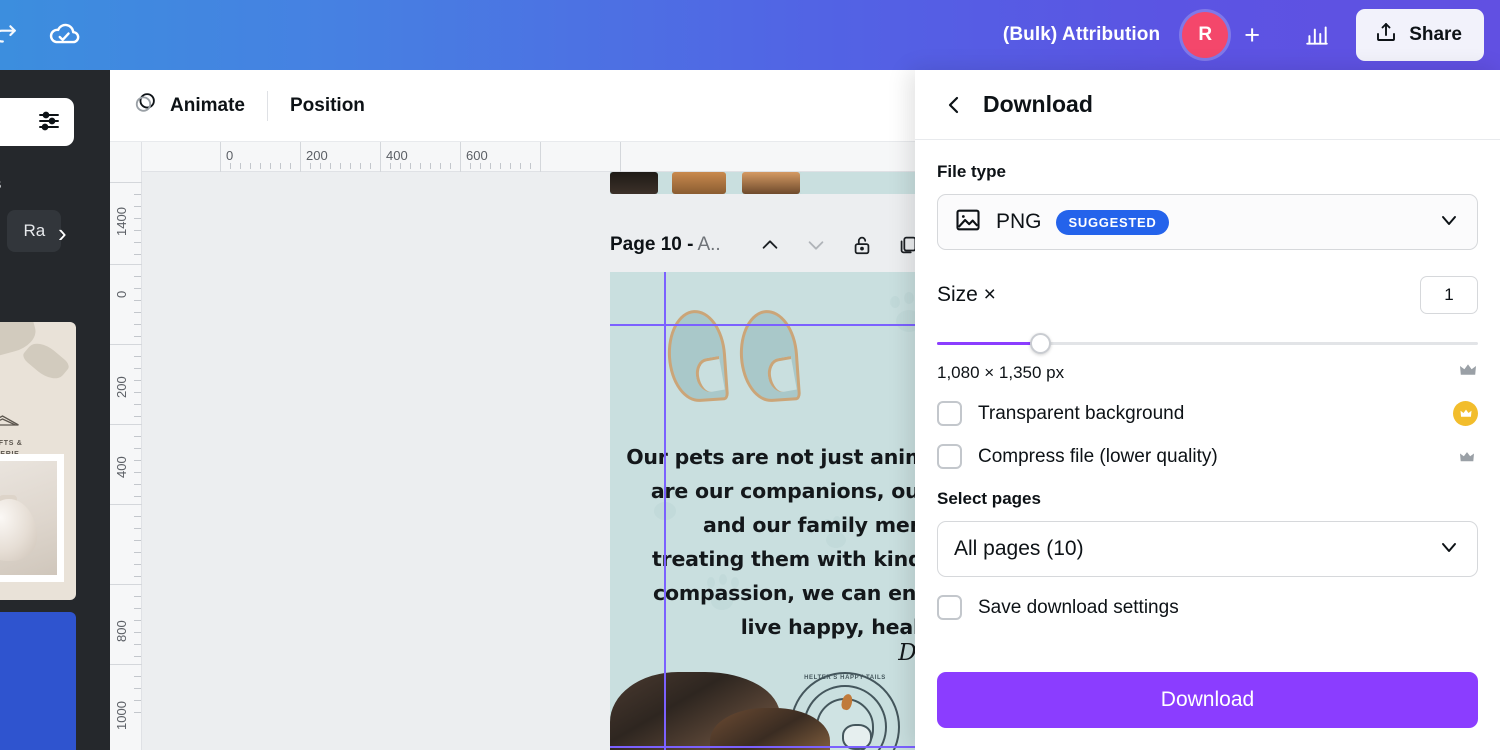  I want to click on download-panel-footer: Download, so click(1207, 711).